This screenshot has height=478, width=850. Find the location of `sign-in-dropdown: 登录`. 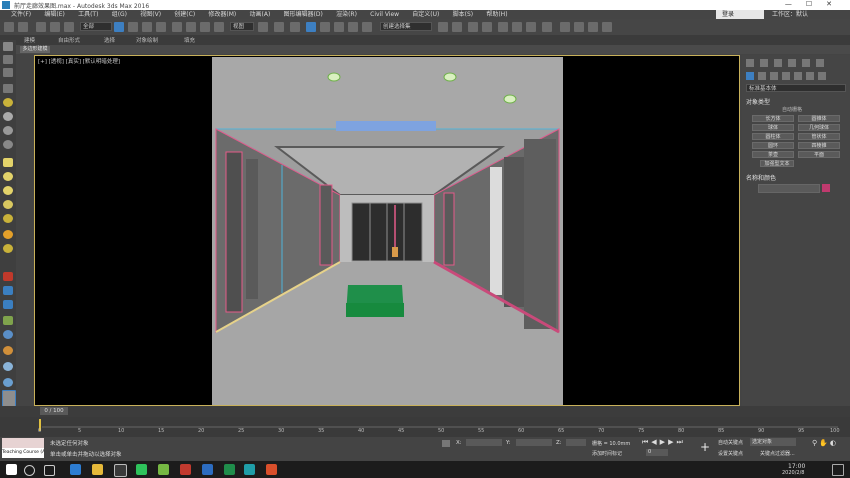

sign-in-dropdown: 登录 is located at coordinates (740, 14).